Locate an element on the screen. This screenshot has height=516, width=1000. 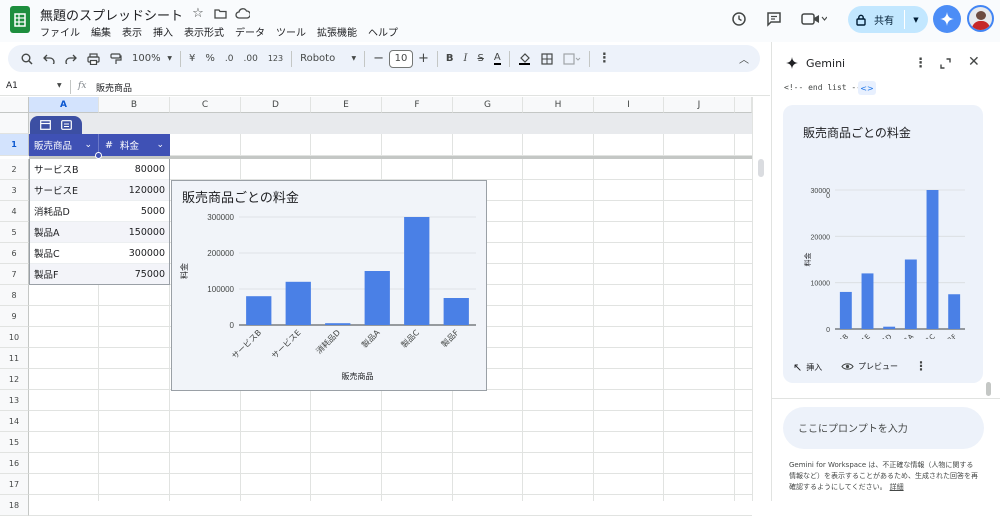
column-header-d: D is located at coordinates (276, 105).